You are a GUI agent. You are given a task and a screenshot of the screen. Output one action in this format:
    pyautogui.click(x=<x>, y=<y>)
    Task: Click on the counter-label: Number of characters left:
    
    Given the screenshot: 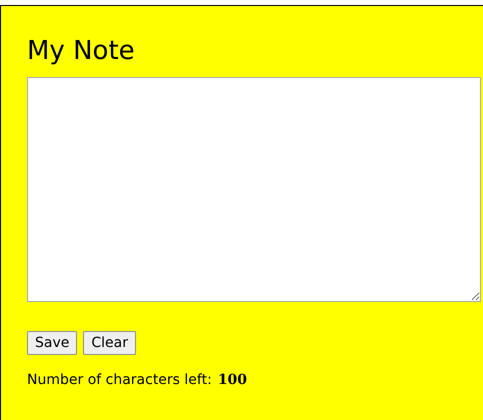 What is the action you would take?
    pyautogui.click(x=119, y=380)
    